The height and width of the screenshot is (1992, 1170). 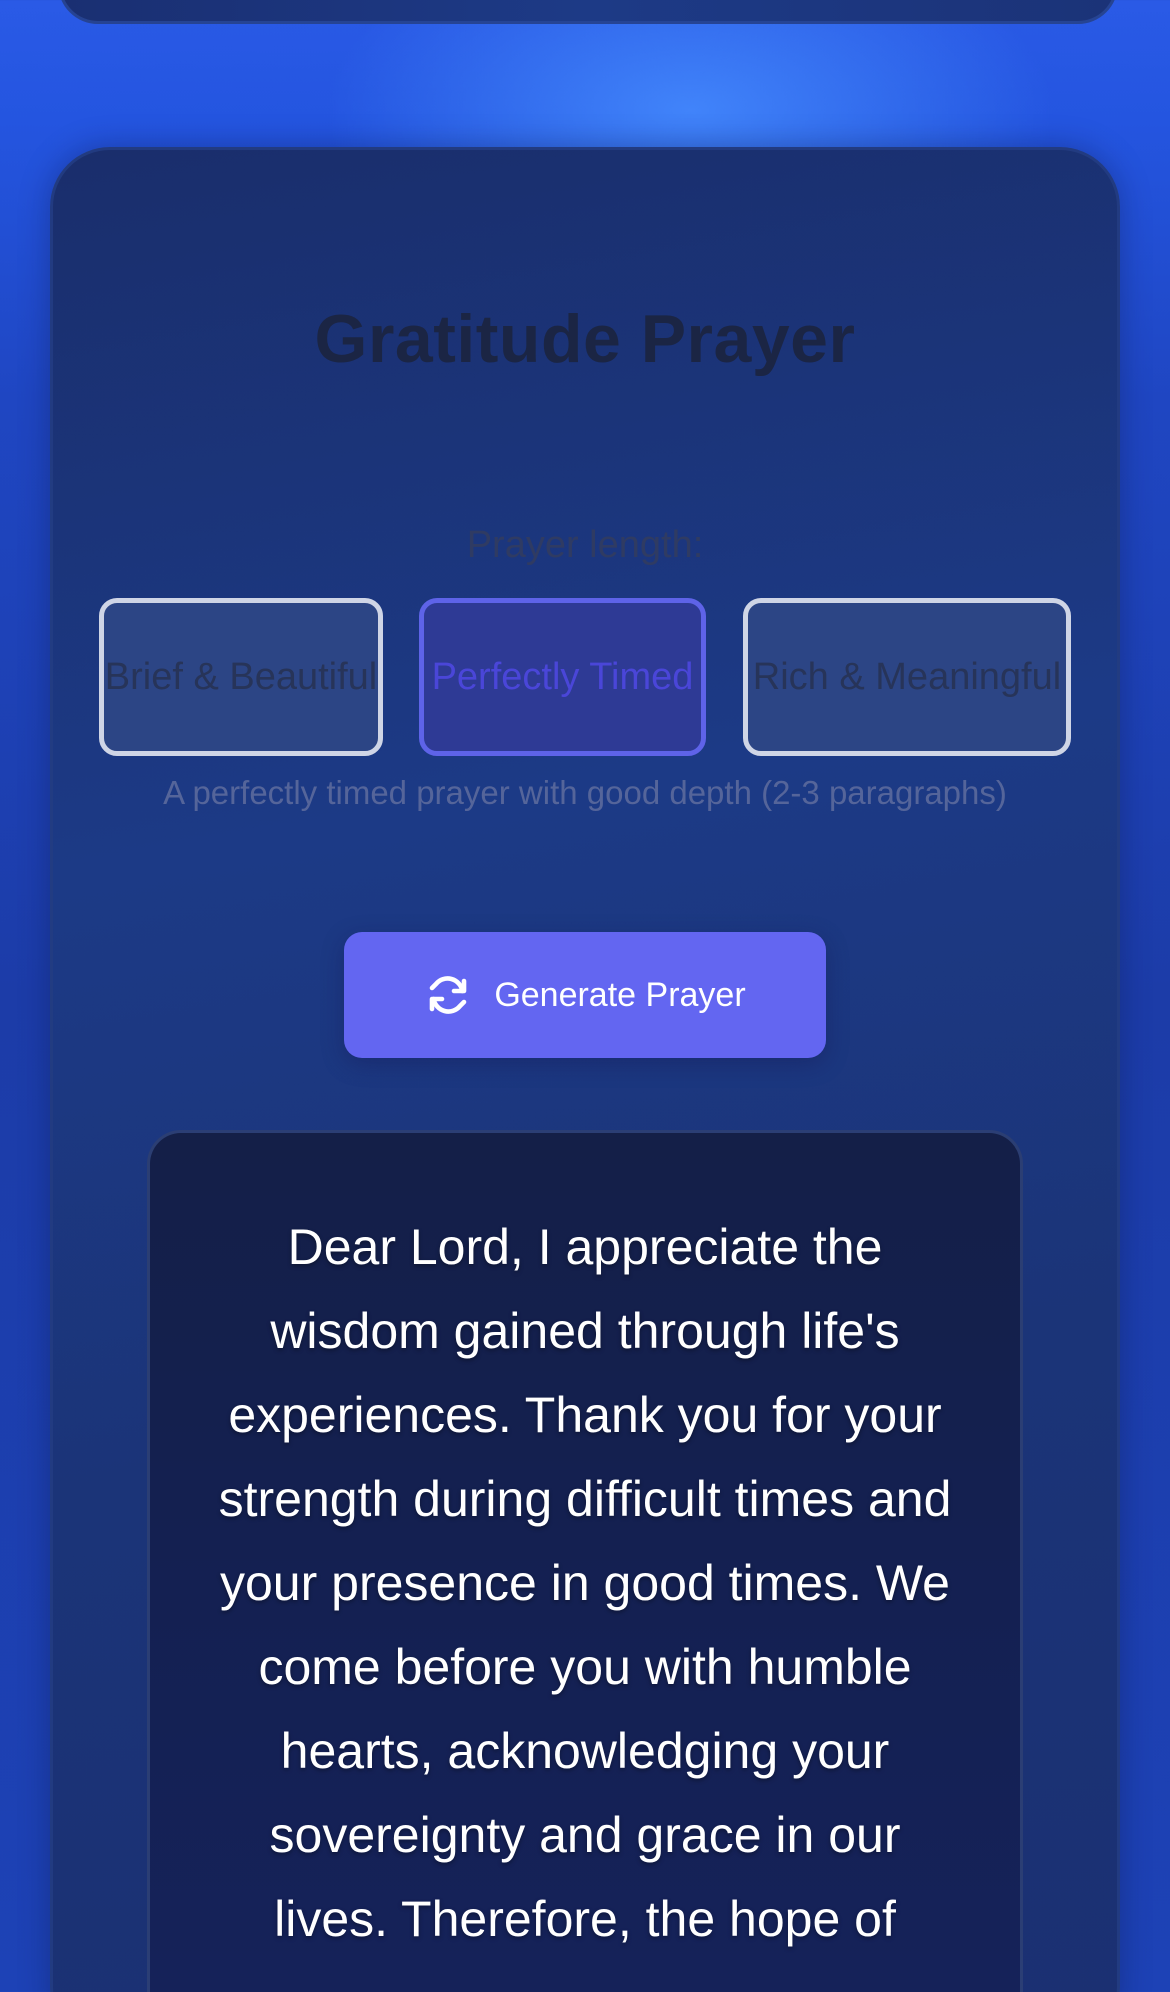 I want to click on previous-card, so click(x=588, y=12).